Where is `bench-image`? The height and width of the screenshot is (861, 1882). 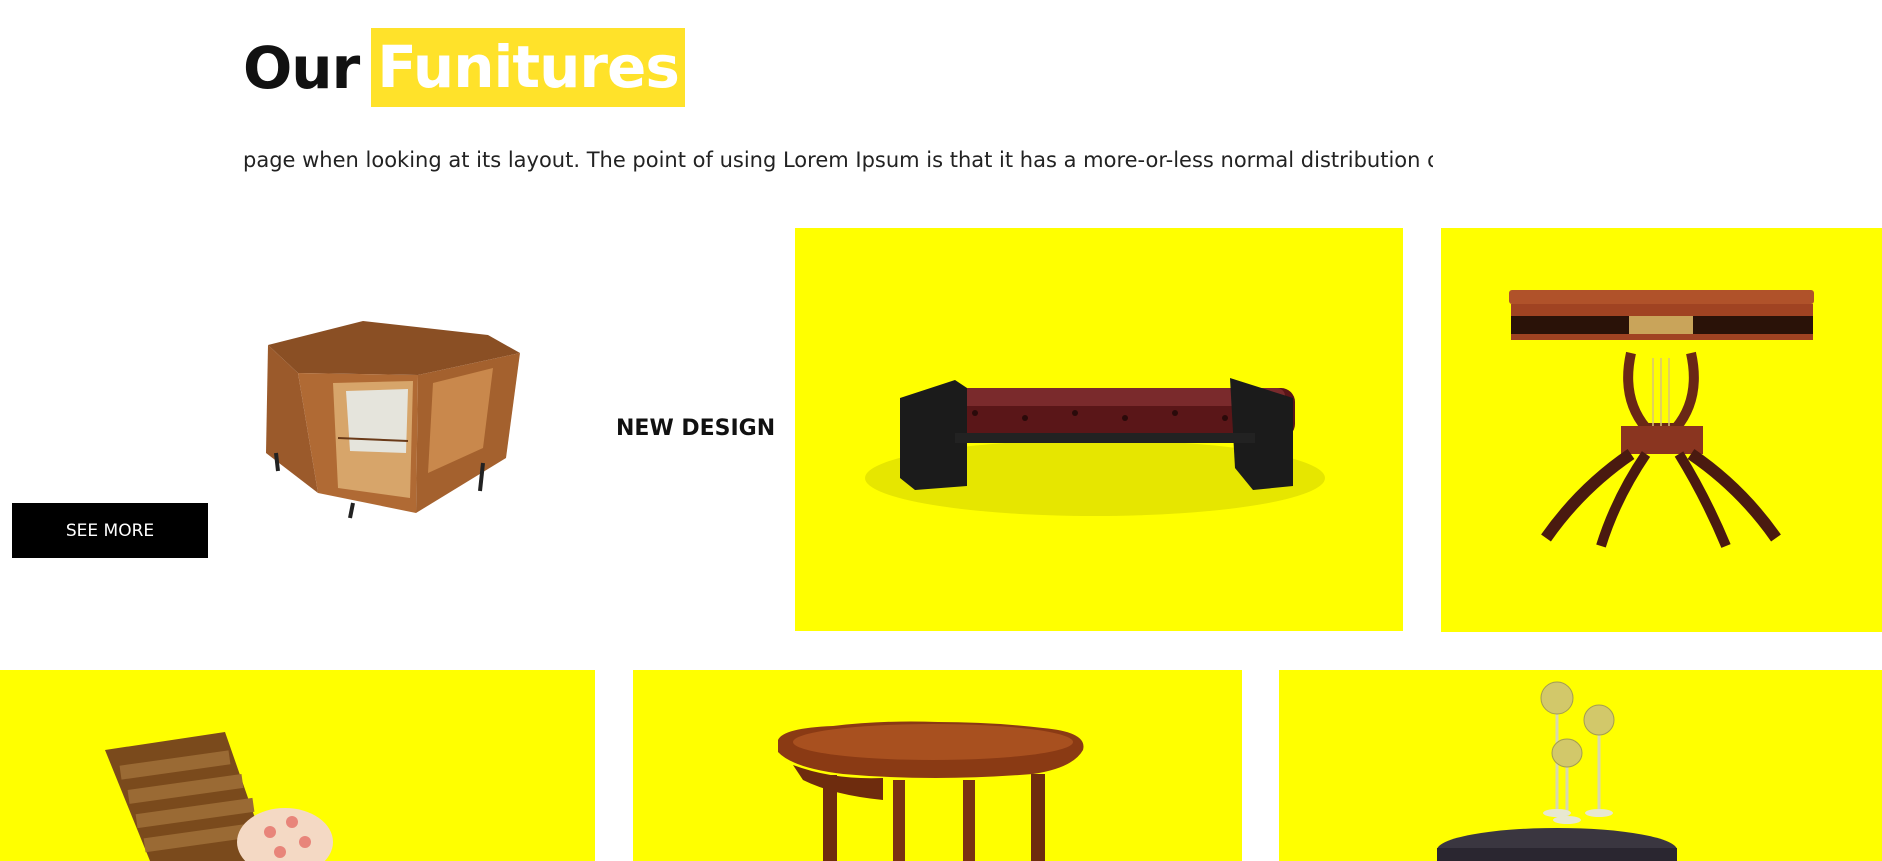
bench-image is located at coordinates (1095, 447).